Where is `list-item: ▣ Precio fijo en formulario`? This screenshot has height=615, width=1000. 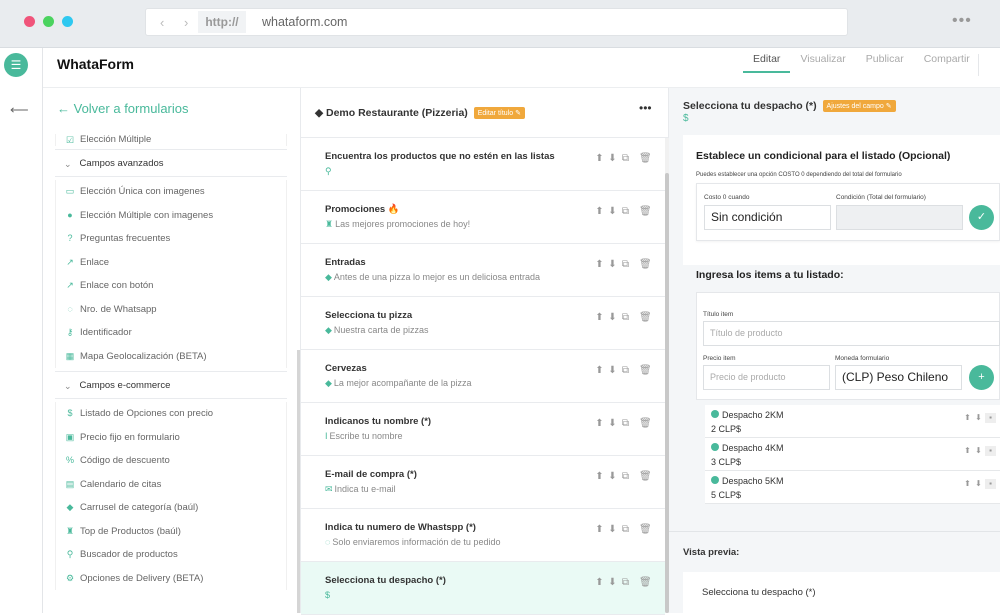 list-item: ▣ Precio fijo en formulario is located at coordinates (171, 437).